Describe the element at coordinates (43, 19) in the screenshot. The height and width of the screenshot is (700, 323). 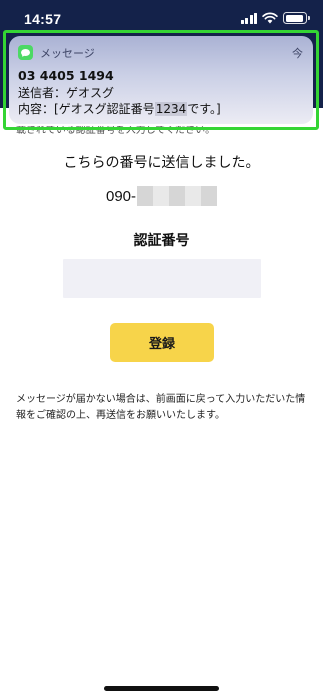
I see `status-time: 14:57` at that location.